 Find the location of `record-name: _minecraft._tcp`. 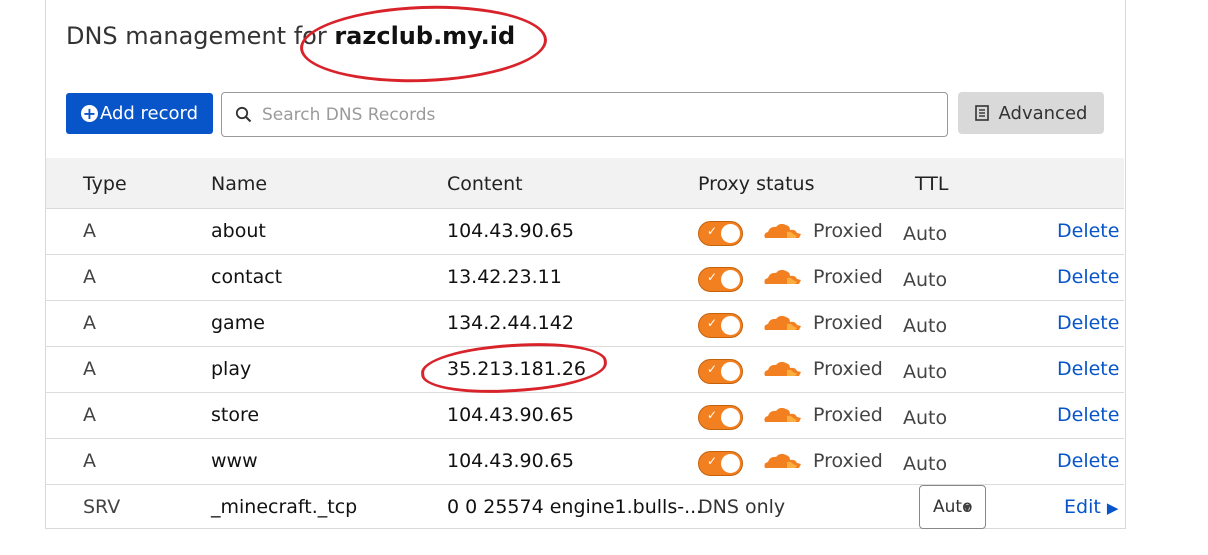

record-name: _minecraft._tcp is located at coordinates (284, 507).